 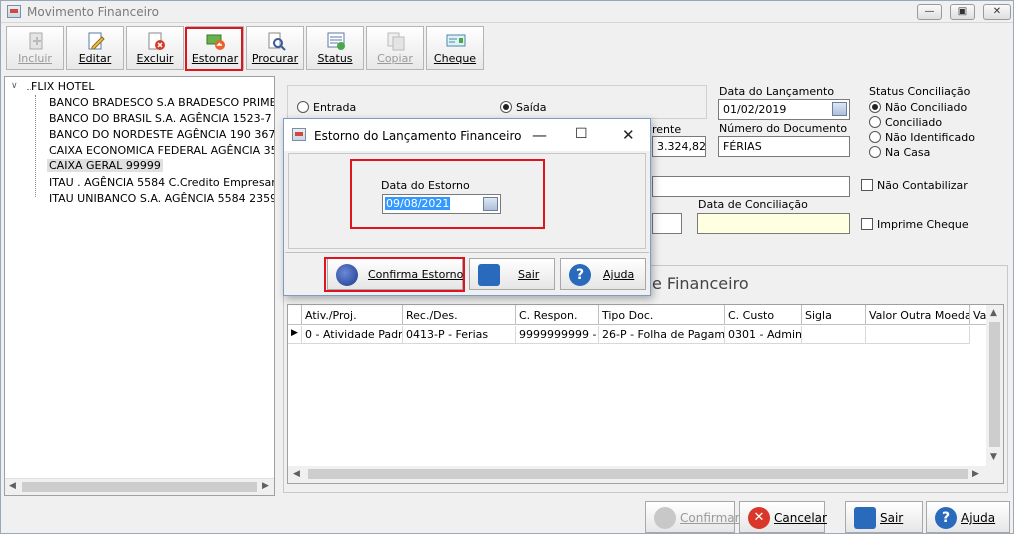 I want to click on saida-label: Saída, so click(x=531, y=107).